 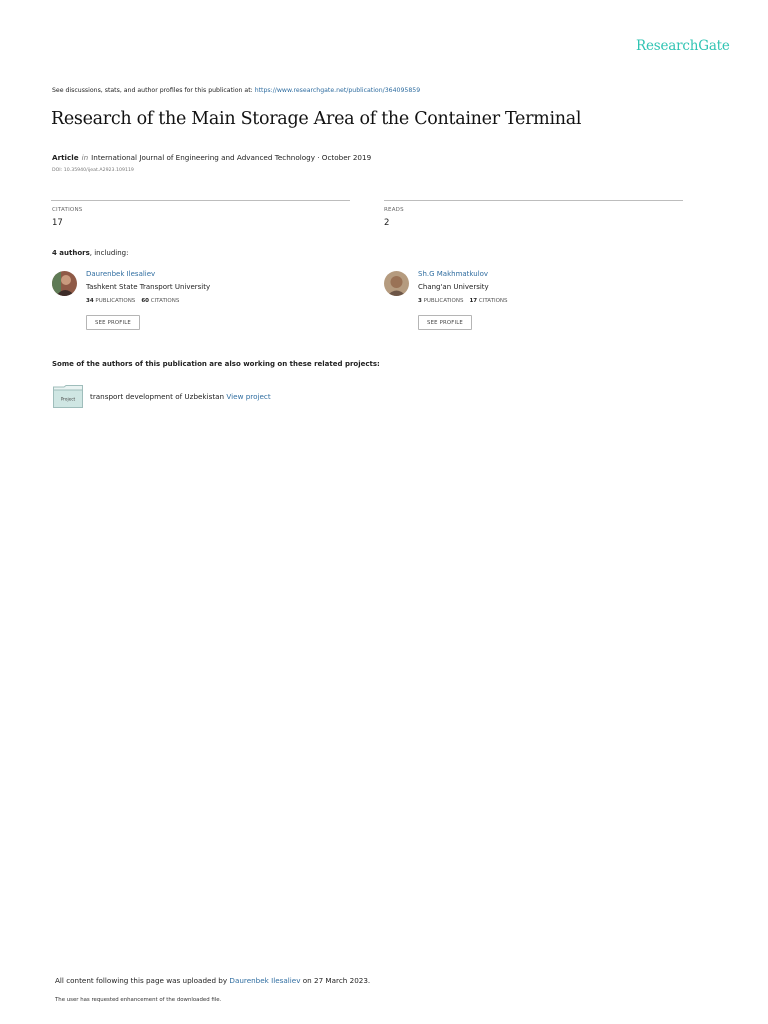 What do you see at coordinates (65, 157) in the screenshot?
I see `publication-type: Article` at bounding box center [65, 157].